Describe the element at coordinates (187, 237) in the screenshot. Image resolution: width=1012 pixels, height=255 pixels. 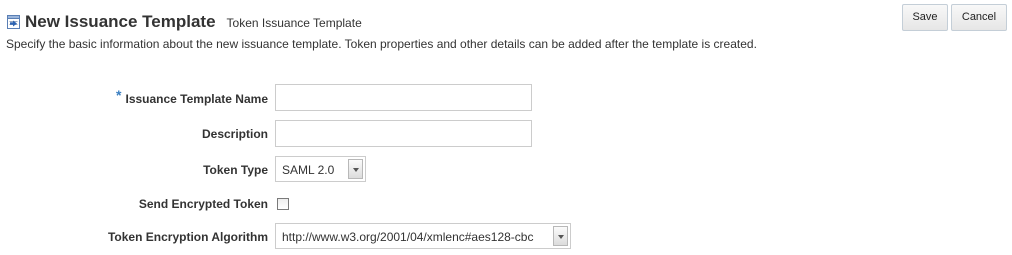
I see `token-encryption-algorithm-label: Token Encryption Algorithm` at that location.